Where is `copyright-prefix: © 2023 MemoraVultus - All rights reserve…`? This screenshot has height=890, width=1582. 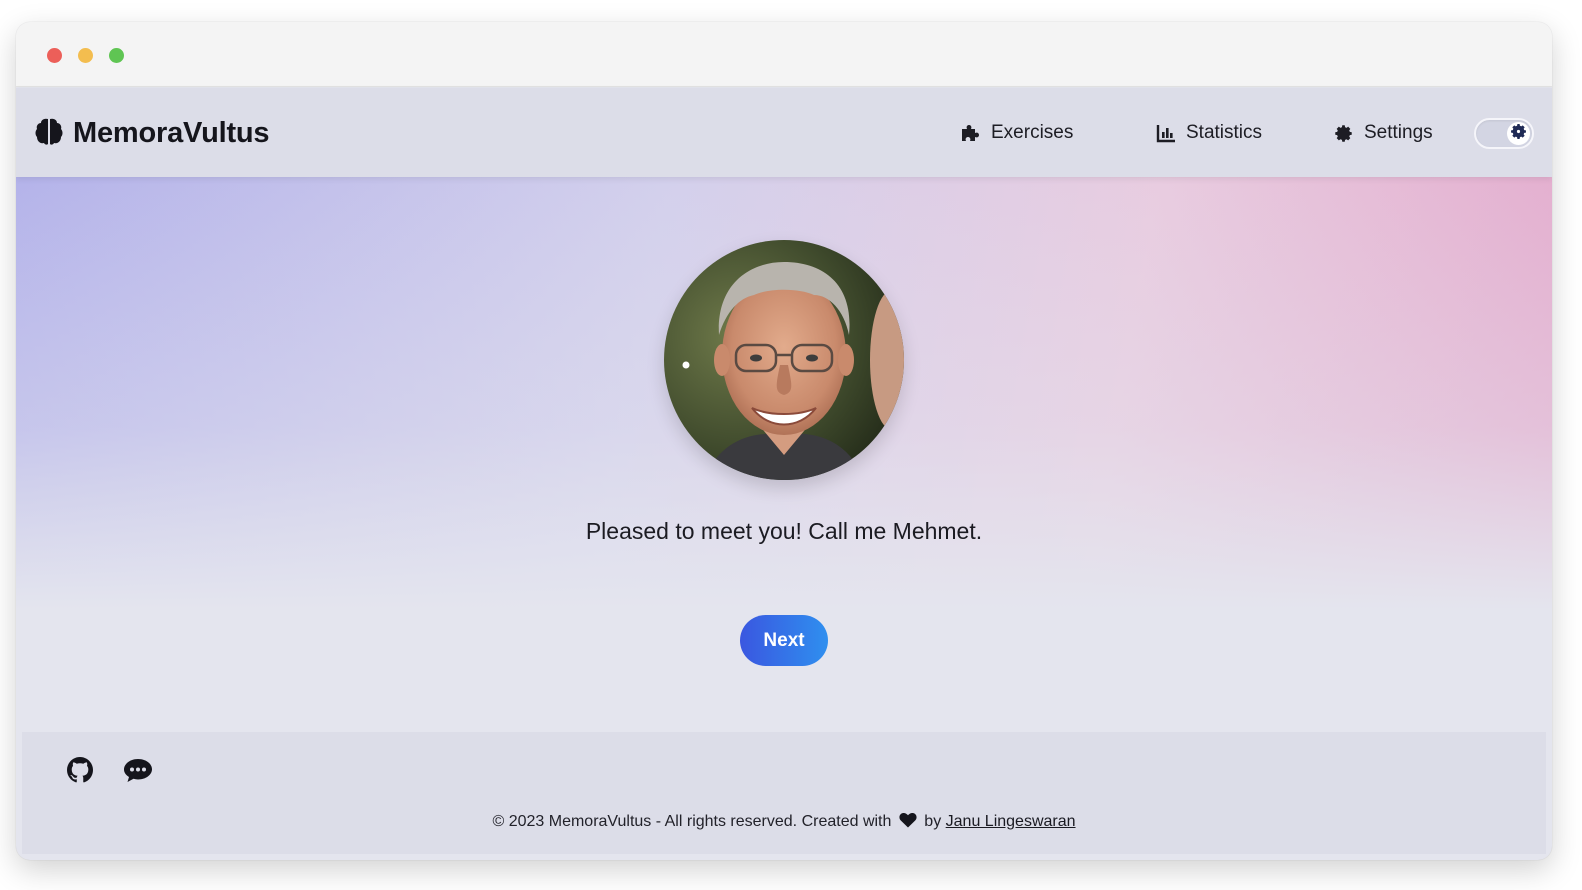
copyright-prefix: © 2023 MemoraVultus - All rights reserve… is located at coordinates (692, 821).